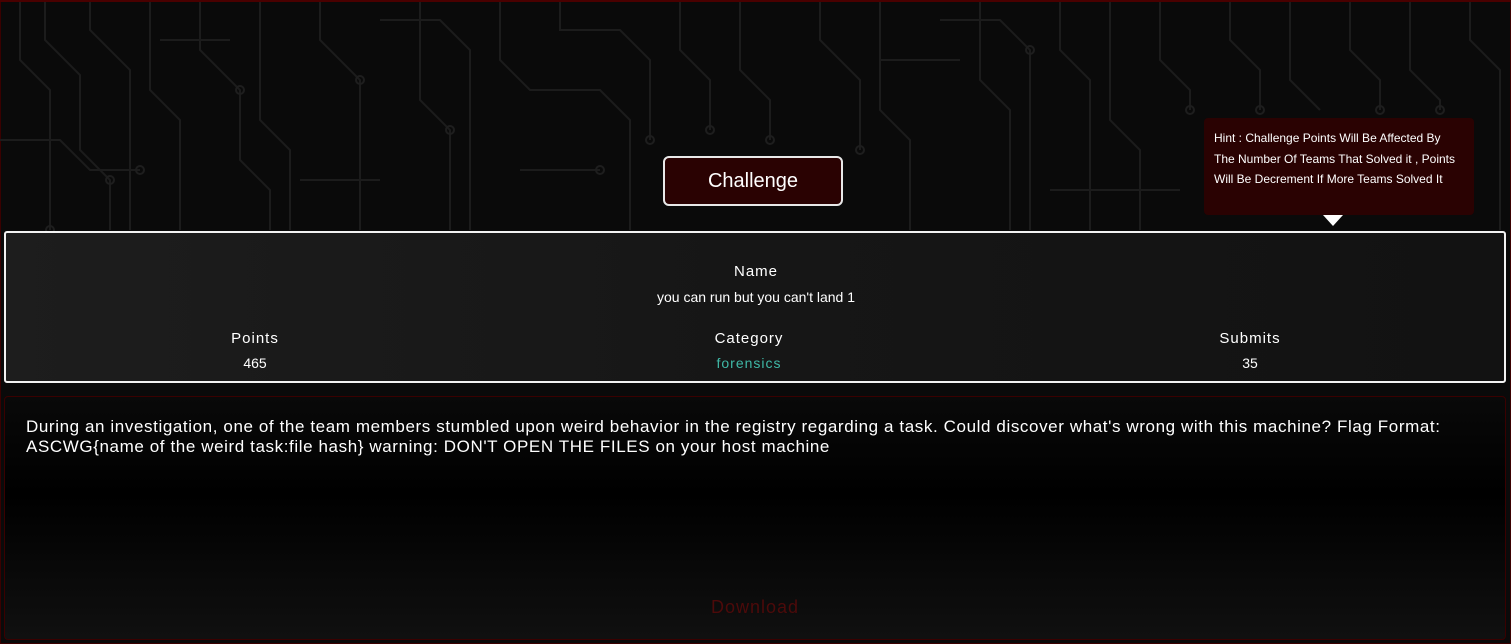 Image resolution: width=1511 pixels, height=644 pixels. What do you see at coordinates (756, 297) in the screenshot?
I see `name-value: you can run but you can't land 1` at bounding box center [756, 297].